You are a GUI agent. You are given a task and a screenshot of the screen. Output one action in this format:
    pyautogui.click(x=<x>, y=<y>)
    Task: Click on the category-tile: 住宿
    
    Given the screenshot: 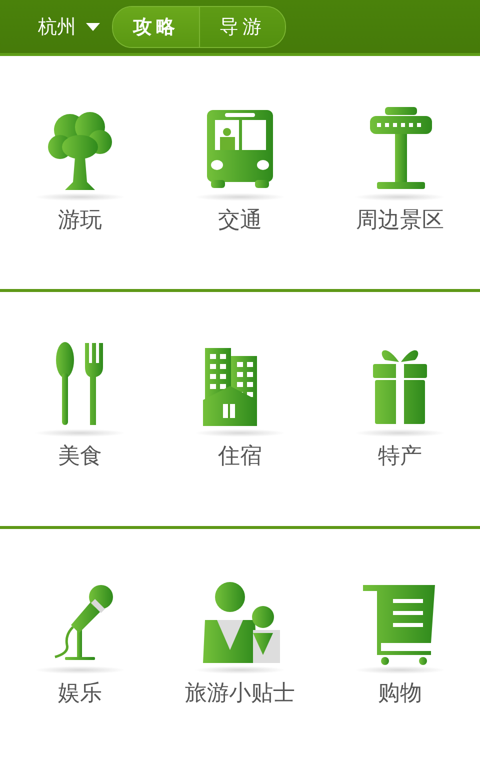 What is the action you would take?
    pyautogui.click(x=240, y=405)
    